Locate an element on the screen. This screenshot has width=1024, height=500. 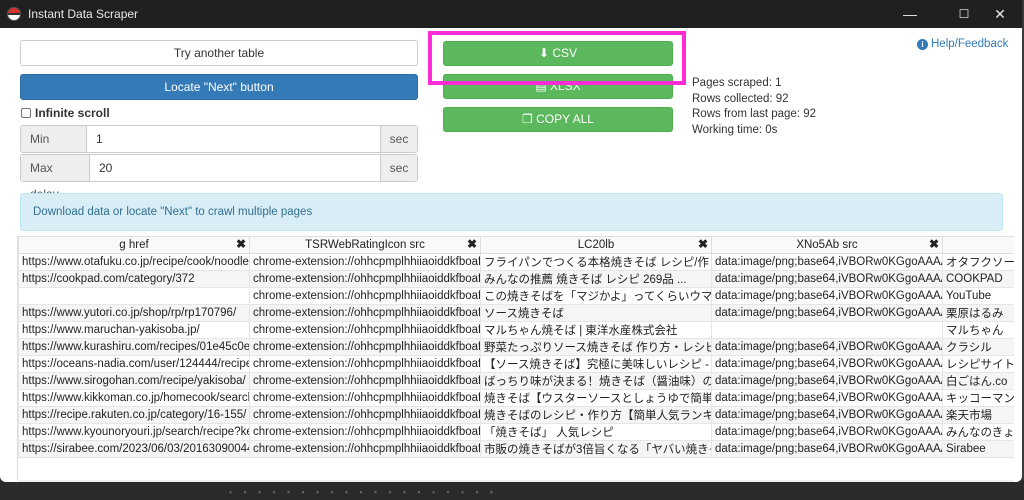
table-cell: 市販の焼きそばが3倍旨くなる「ヤバい焼きそば is located at coordinates (596, 449).